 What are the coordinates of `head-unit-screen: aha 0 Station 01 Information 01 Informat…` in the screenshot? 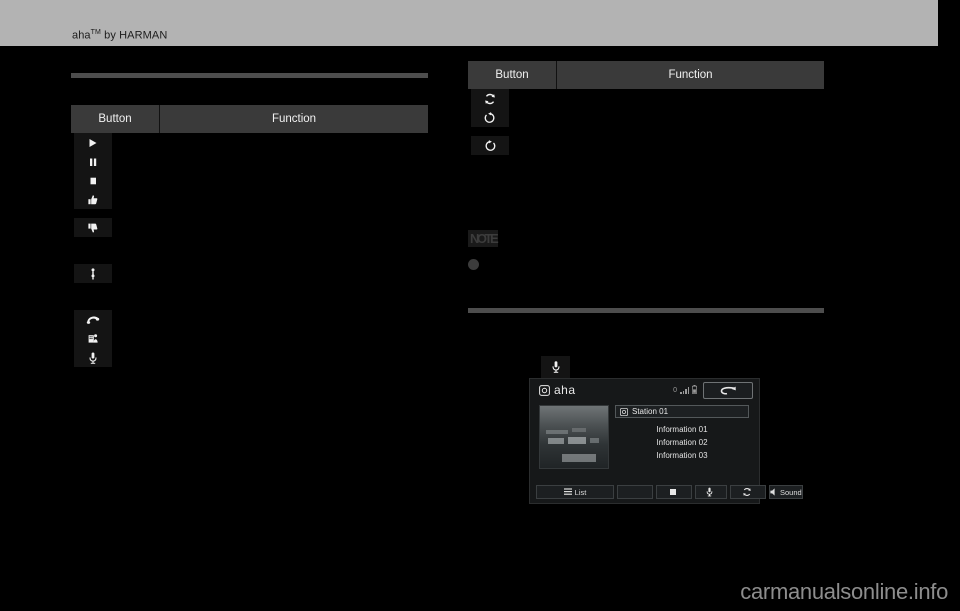 It's located at (666, 441).